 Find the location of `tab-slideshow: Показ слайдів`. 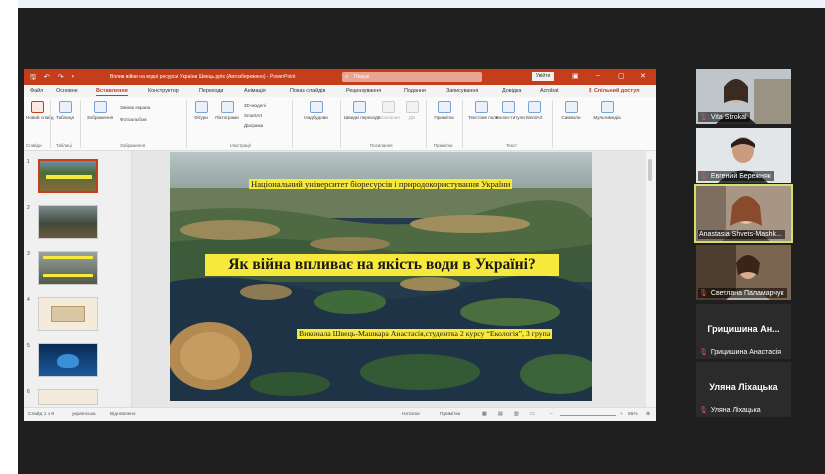

tab-slideshow: Показ слайдів is located at coordinates (307, 91).